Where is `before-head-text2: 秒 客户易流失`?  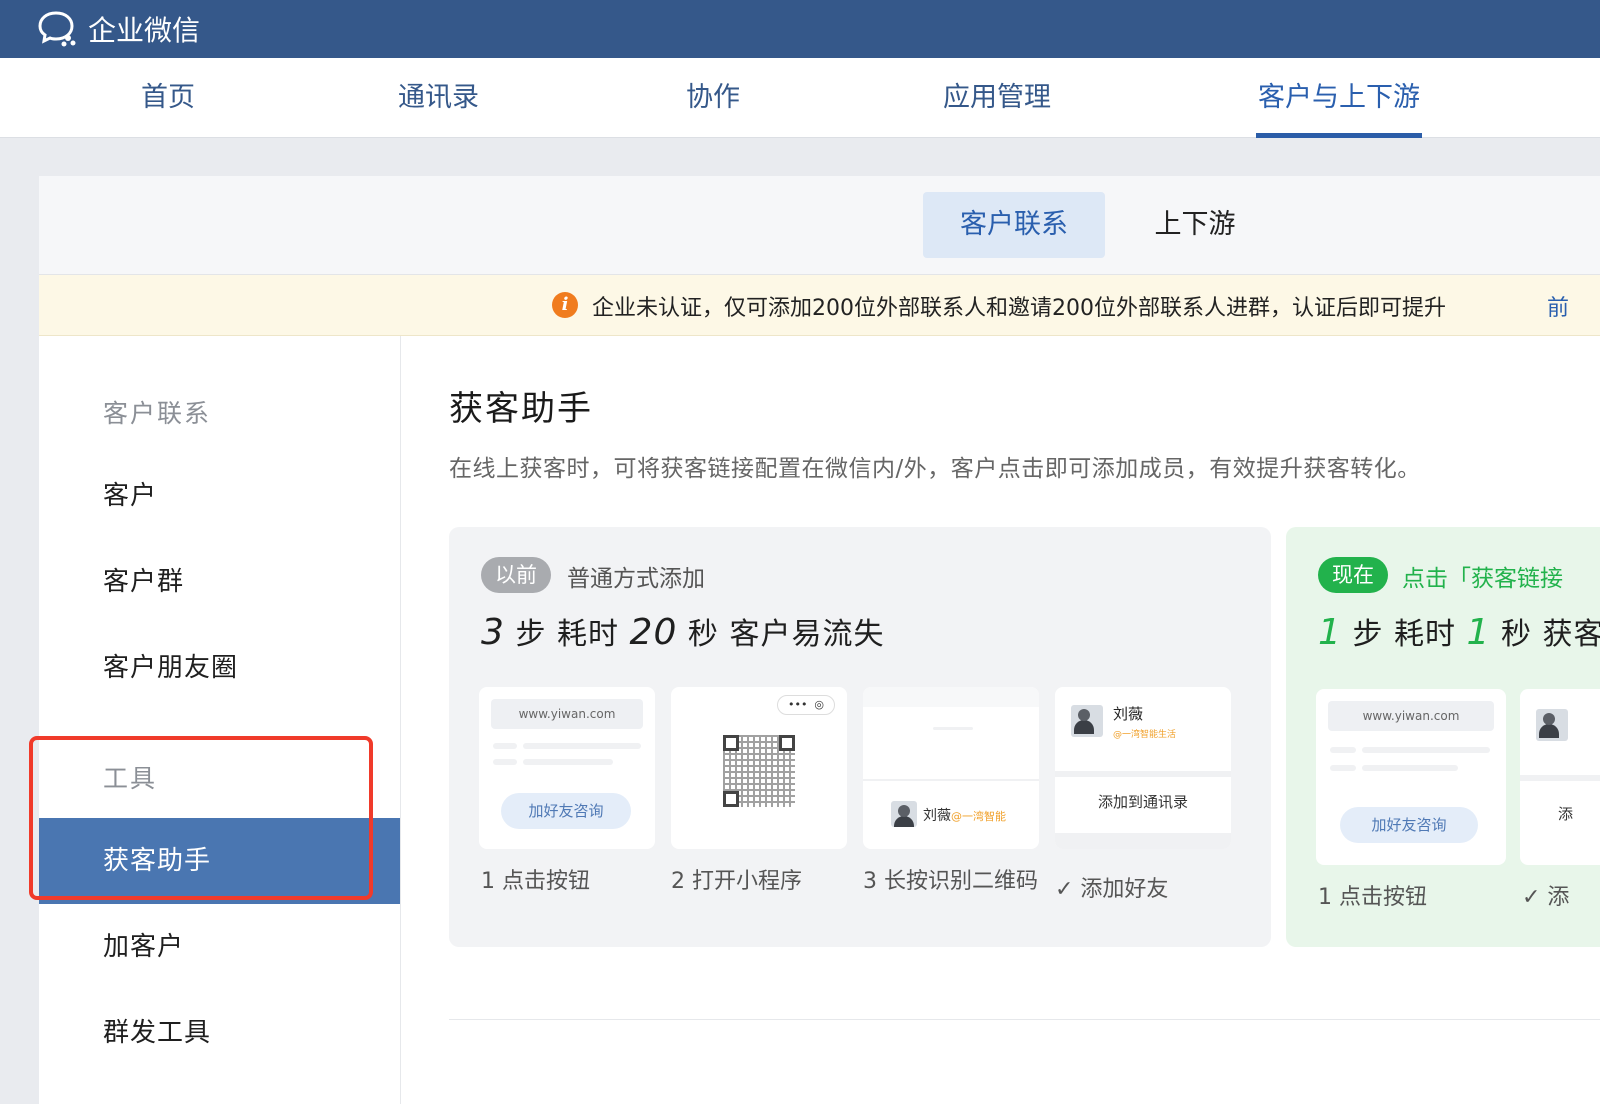 before-head-text2: 秒 客户易流失 is located at coordinates (786, 634).